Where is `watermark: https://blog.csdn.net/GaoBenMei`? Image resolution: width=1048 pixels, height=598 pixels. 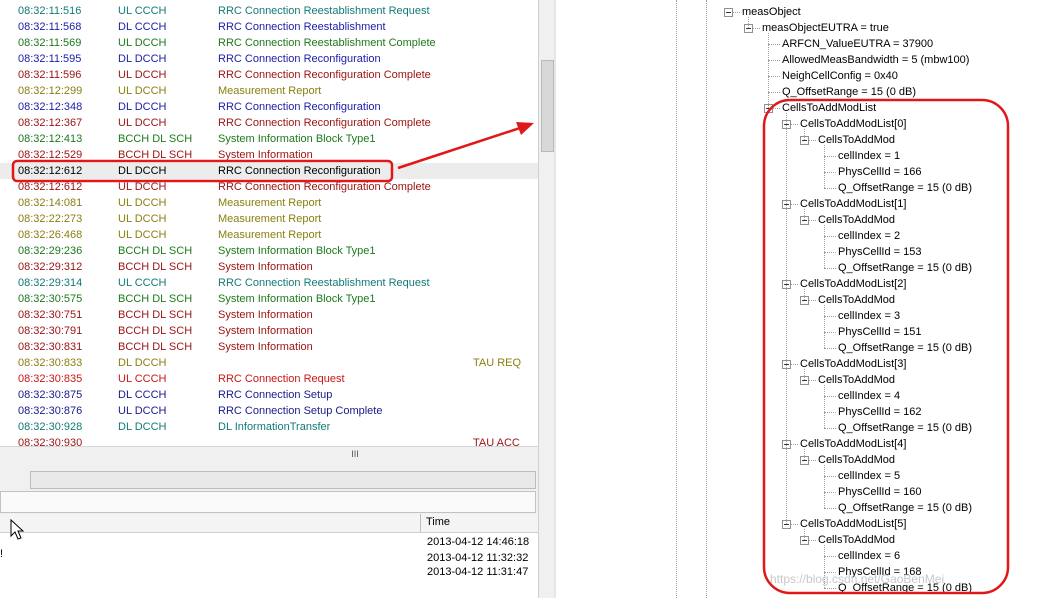
watermark: https://blog.csdn.net/GaoBenMei is located at coordinates (857, 579).